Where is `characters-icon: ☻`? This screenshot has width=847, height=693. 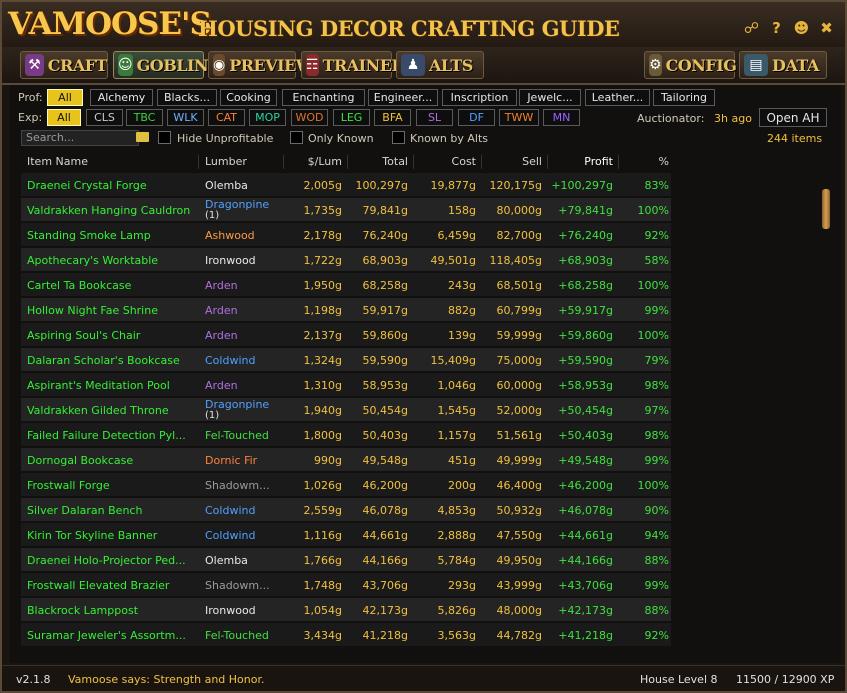 characters-icon: ☻ is located at coordinates (801, 28).